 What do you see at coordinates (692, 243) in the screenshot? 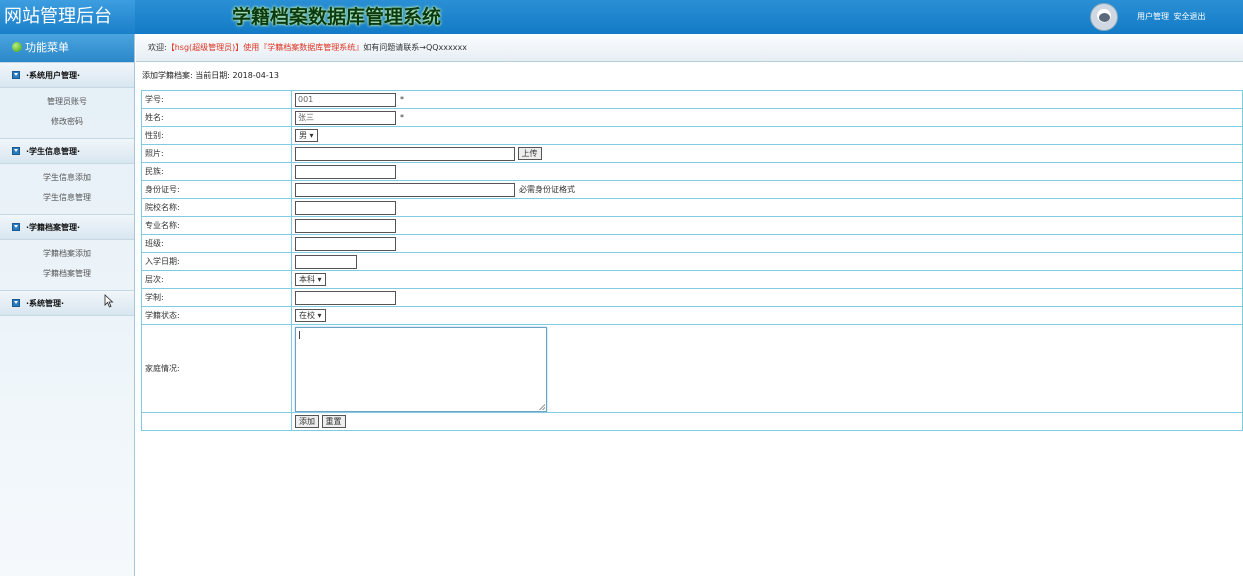
I see `form-row-class: 班级:` at bounding box center [692, 243].